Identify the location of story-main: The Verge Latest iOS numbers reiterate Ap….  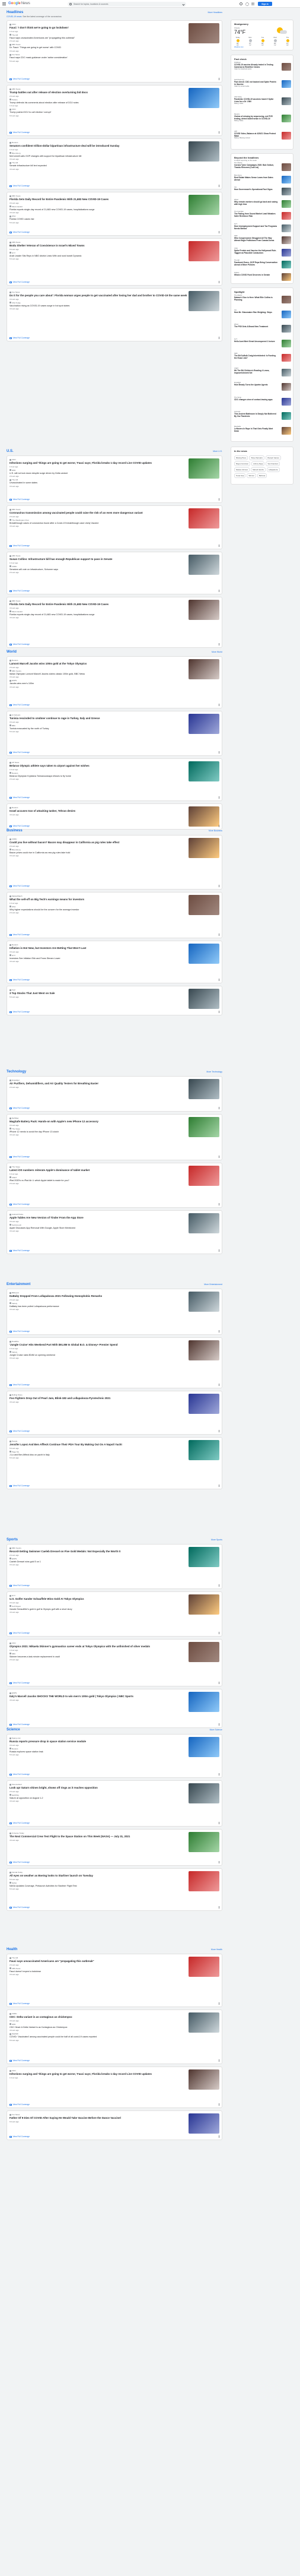
(98, 1175).